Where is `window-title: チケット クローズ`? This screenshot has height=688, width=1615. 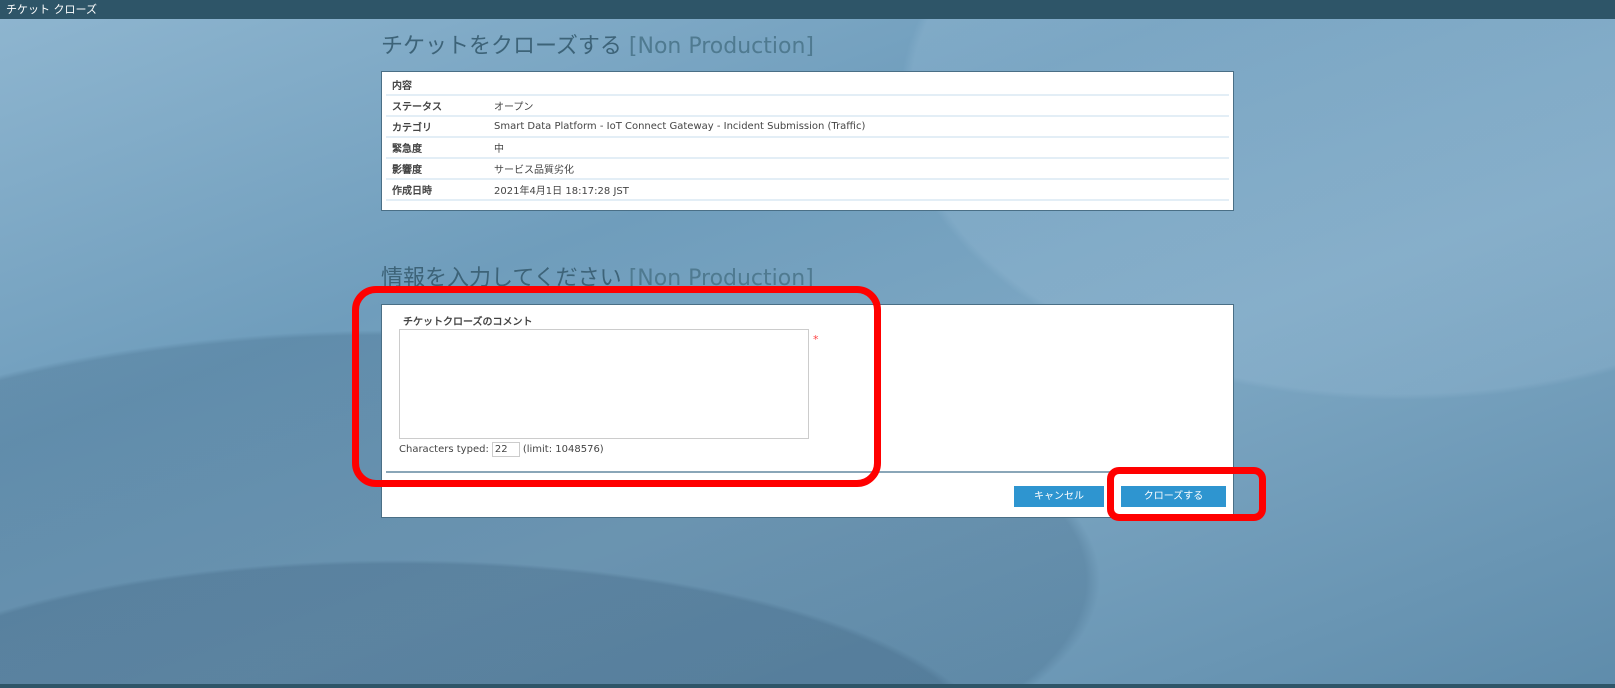 window-title: チケット クローズ is located at coordinates (51, 9).